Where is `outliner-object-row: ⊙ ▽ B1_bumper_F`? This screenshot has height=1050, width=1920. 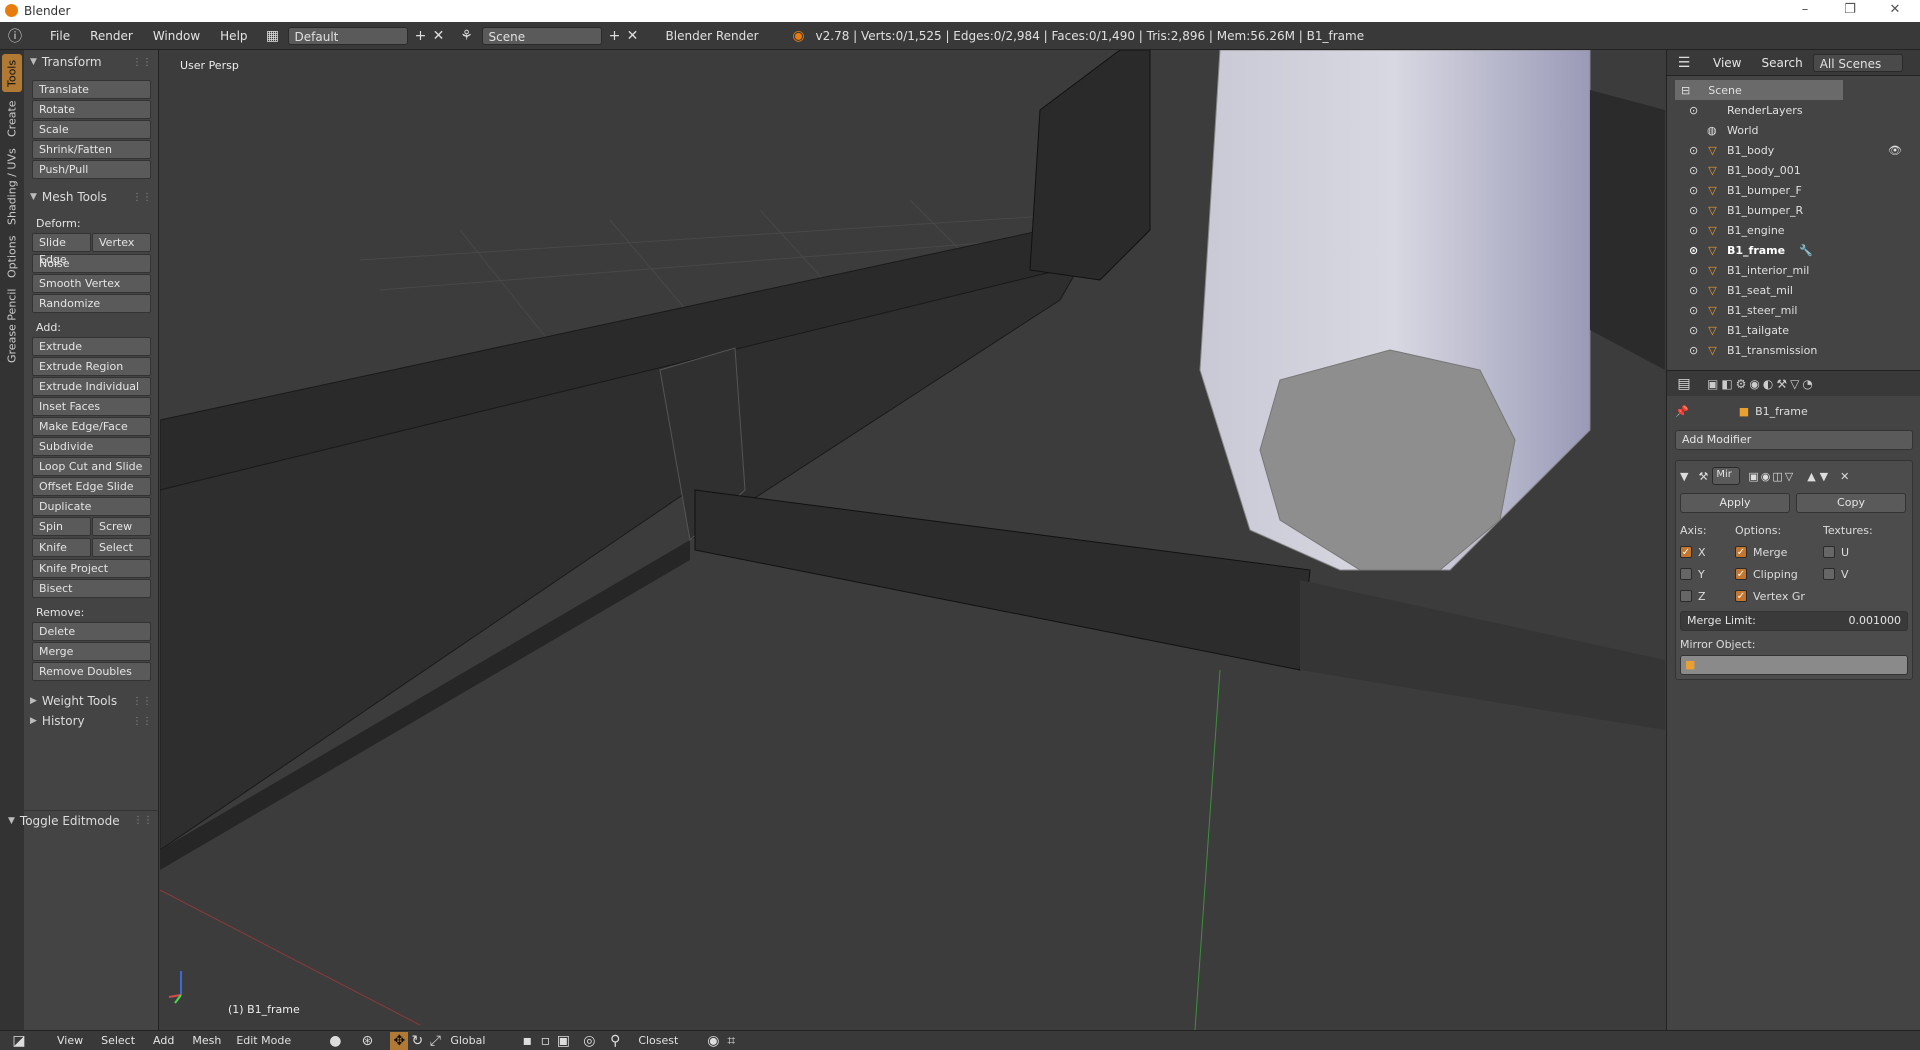 outliner-object-row: ⊙ ▽ B1_bumper_F is located at coordinates (1793, 190).